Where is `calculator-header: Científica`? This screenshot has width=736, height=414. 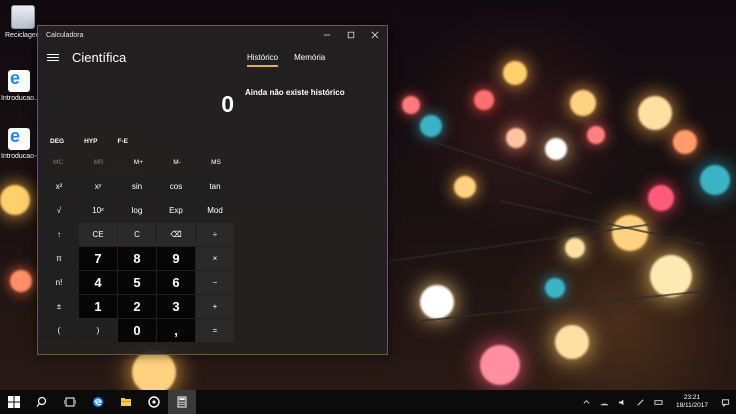
calculator-header: Científica is located at coordinates (212, 57).